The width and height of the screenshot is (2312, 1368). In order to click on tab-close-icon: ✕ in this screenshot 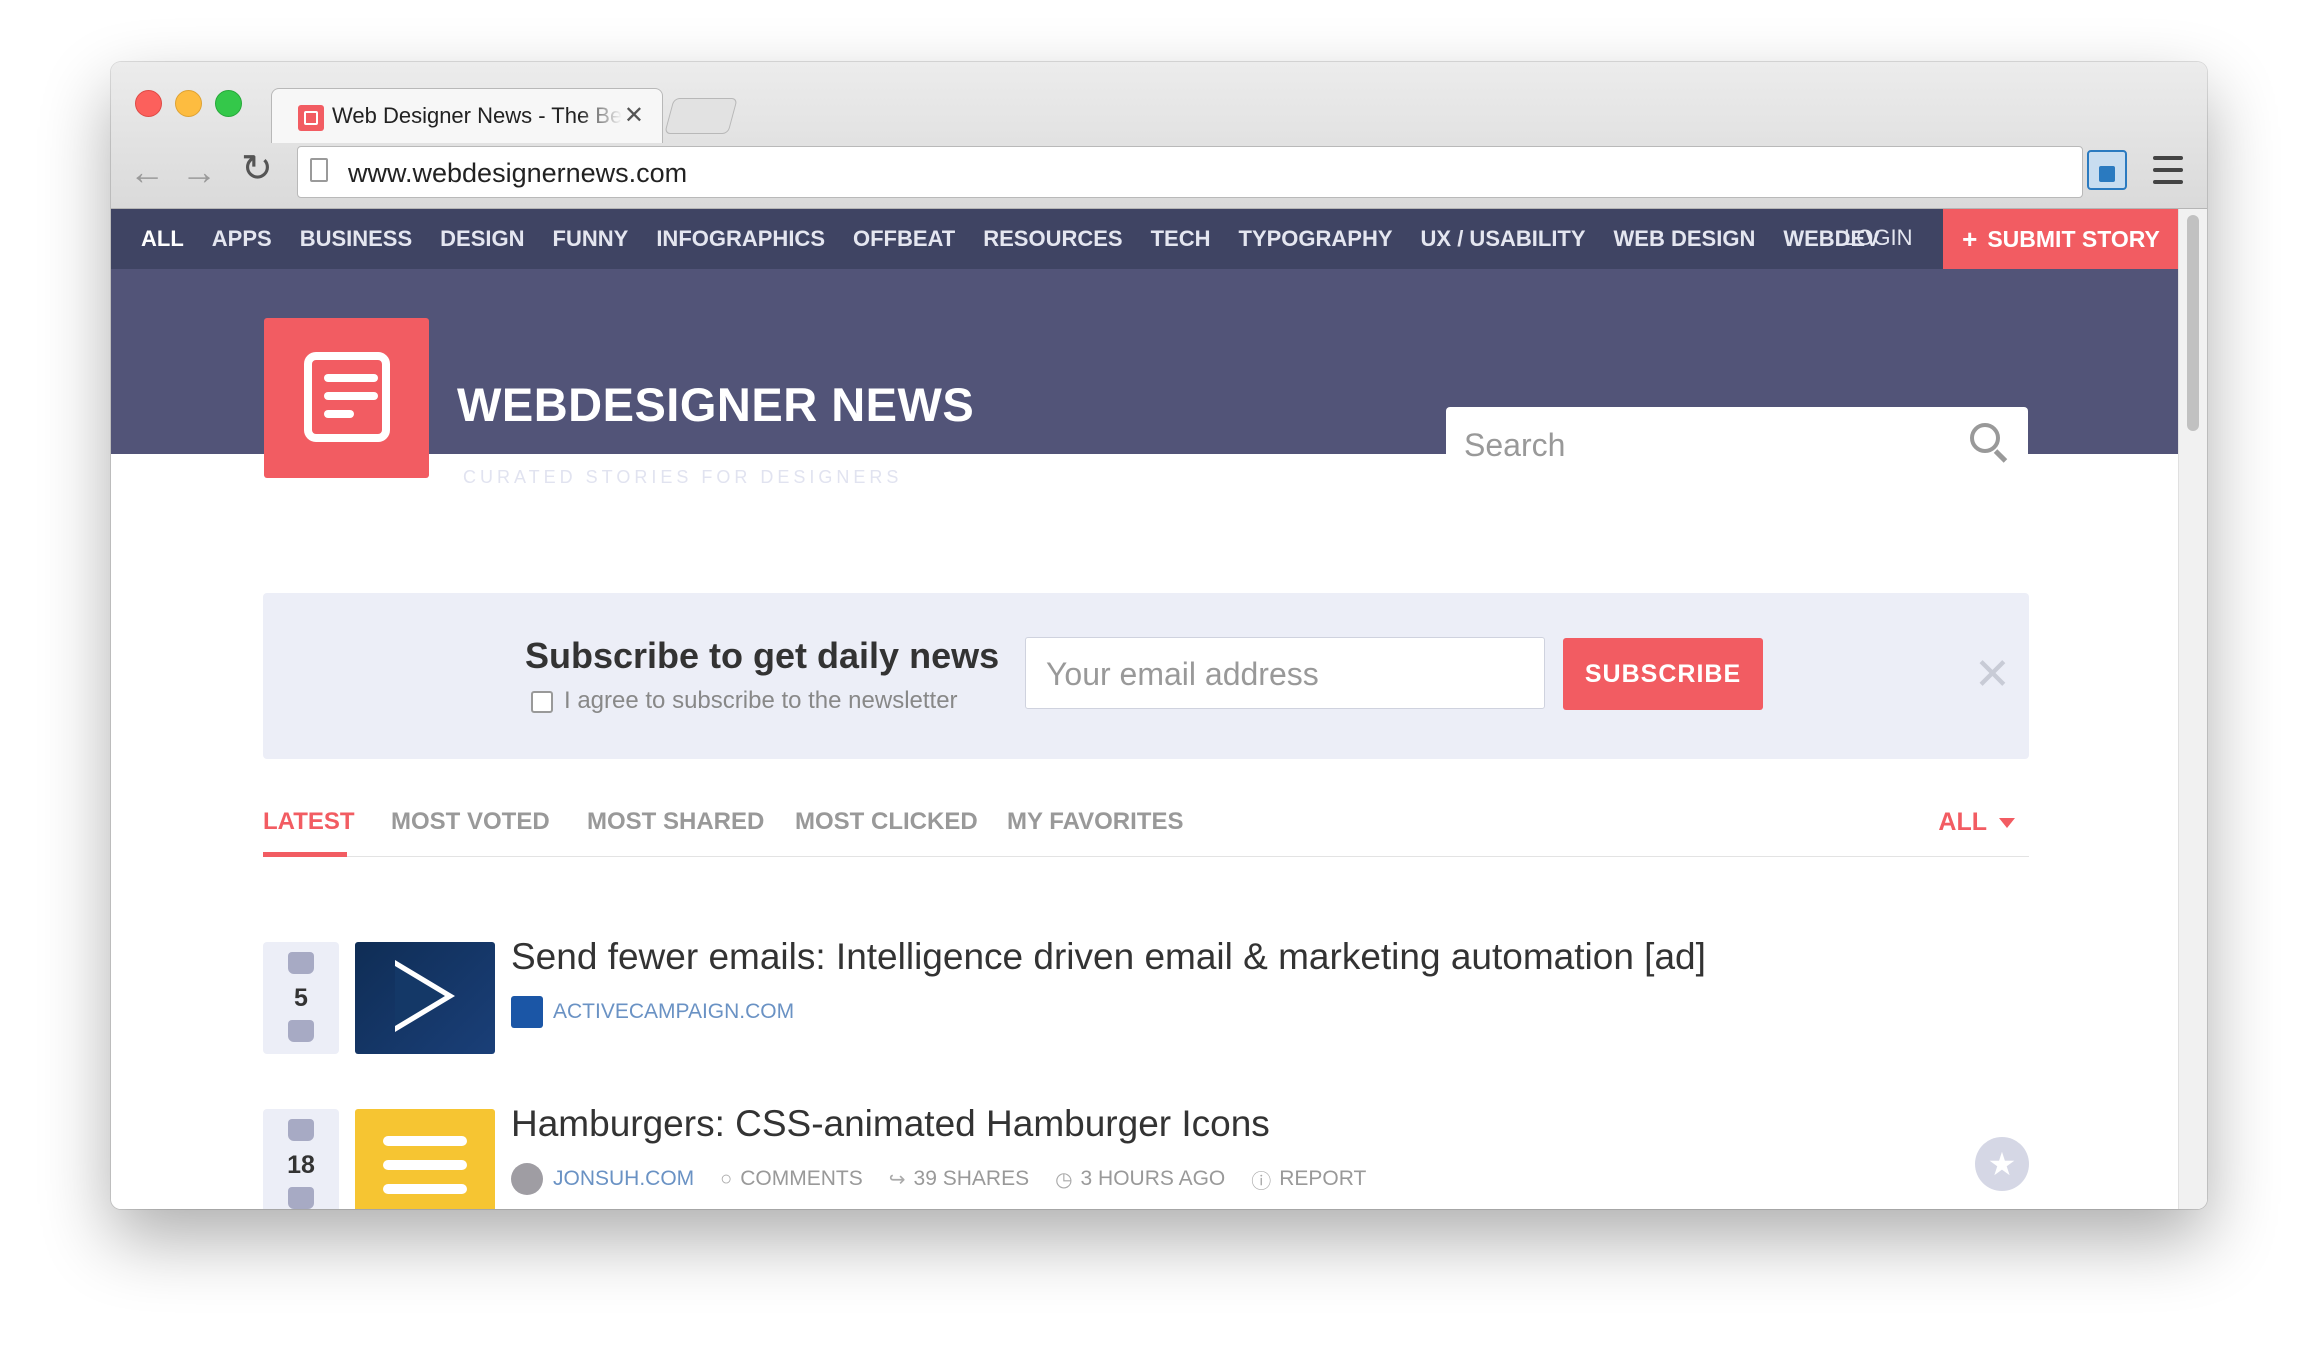, I will do `click(634, 115)`.